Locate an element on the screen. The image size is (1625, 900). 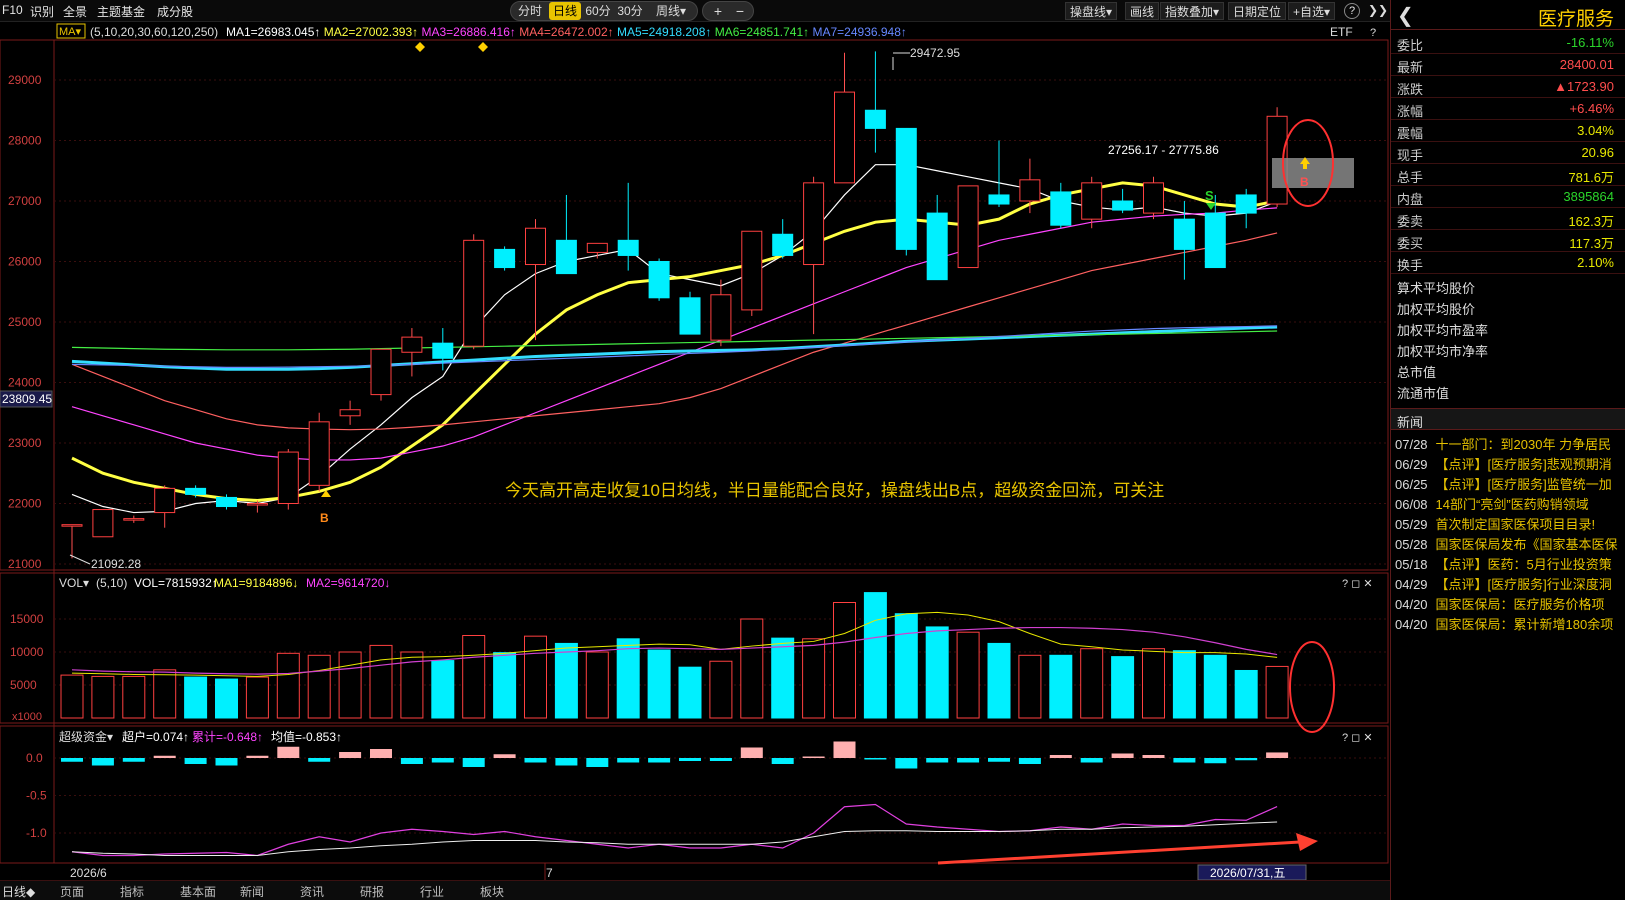
index-overlay-button: 指数叠加▾ is located at coordinates (1192, 11).